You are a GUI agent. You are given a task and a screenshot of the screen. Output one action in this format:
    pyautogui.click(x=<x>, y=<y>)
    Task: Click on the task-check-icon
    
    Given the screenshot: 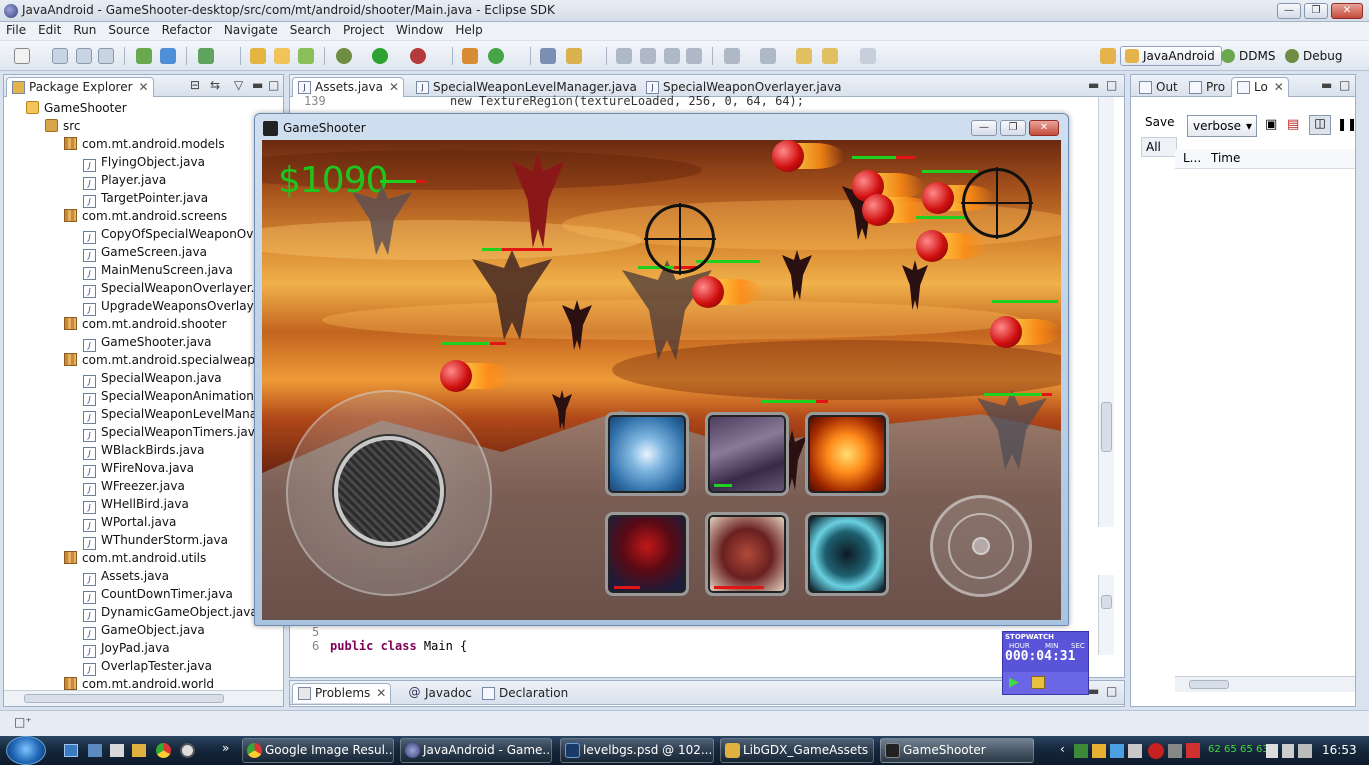 What is the action you would take?
    pyautogui.click(x=206, y=56)
    